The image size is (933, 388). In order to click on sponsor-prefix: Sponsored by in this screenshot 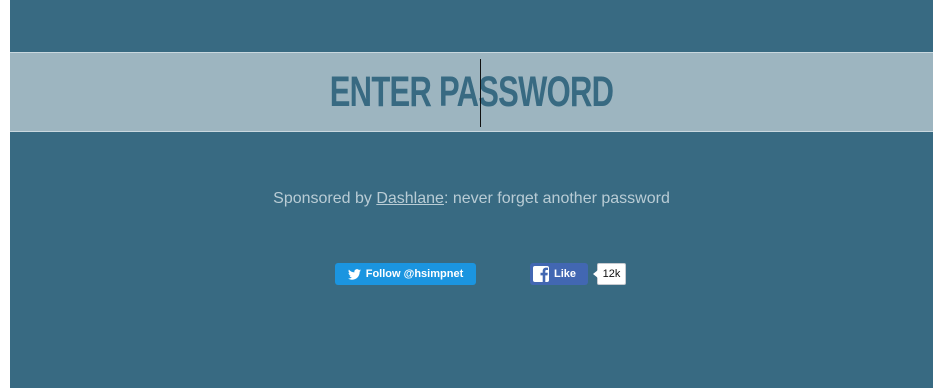, I will do `click(325, 198)`.